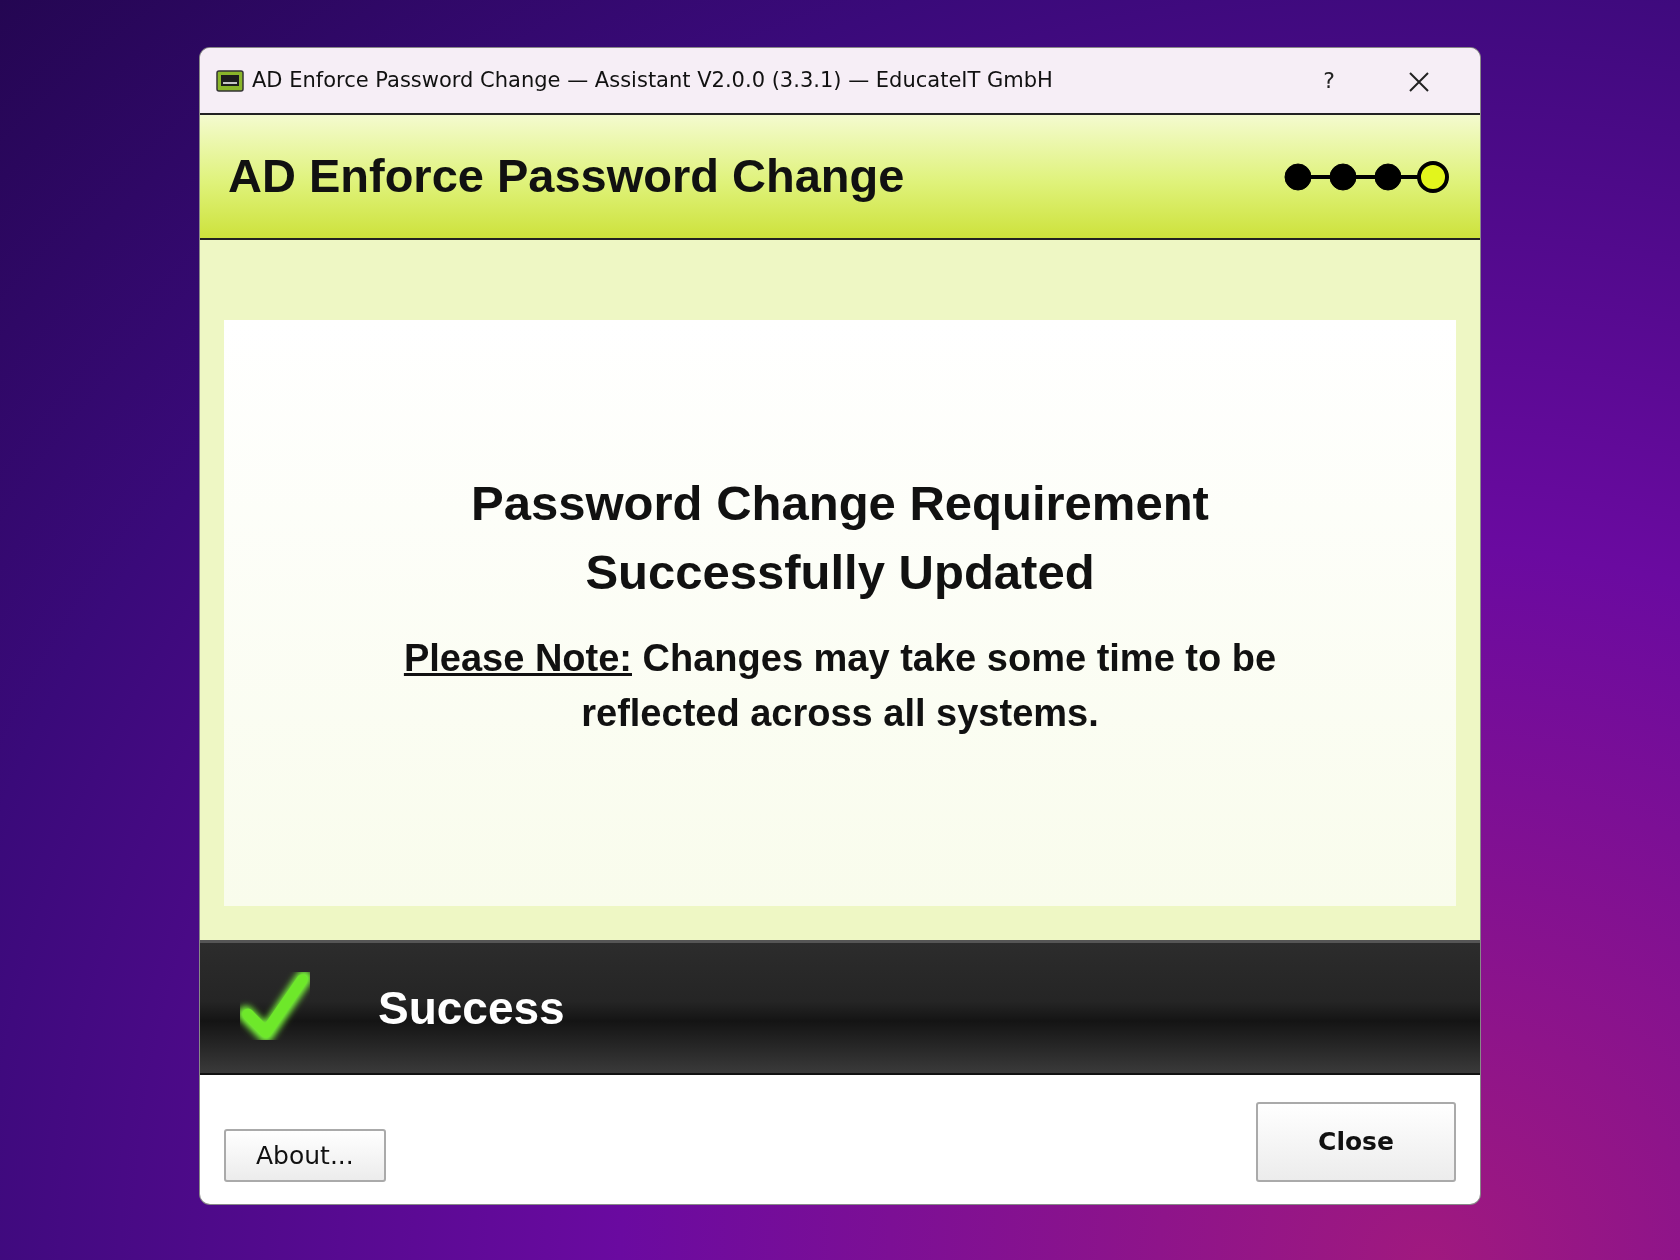  What do you see at coordinates (471, 1008) in the screenshot?
I see `status-text: Success` at bounding box center [471, 1008].